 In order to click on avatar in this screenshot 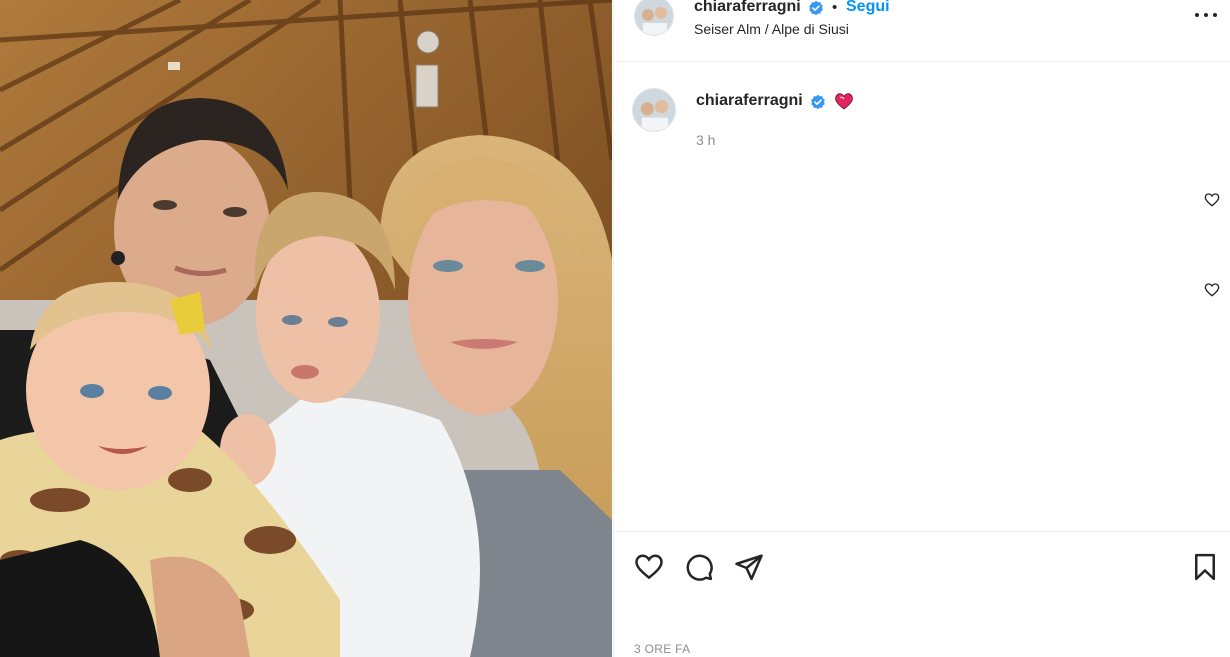, I will do `click(654, 18)`.